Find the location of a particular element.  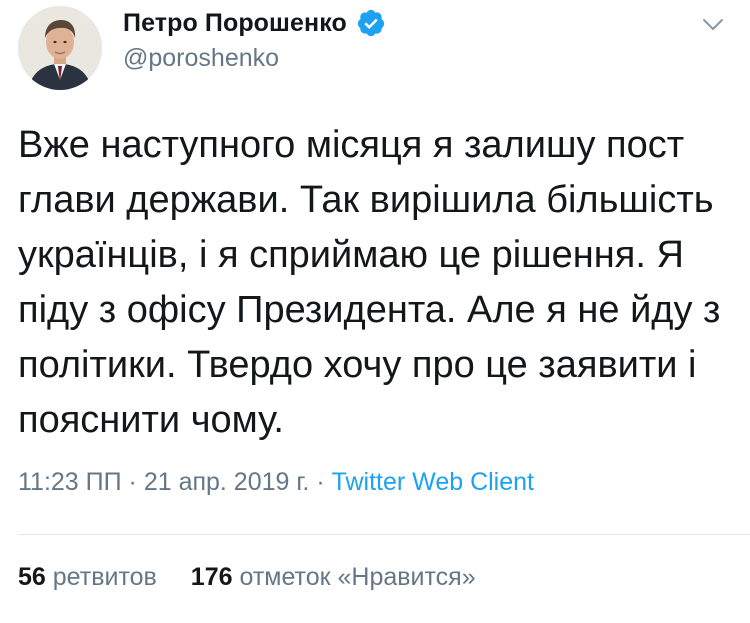

avatar is located at coordinates (60, 48).